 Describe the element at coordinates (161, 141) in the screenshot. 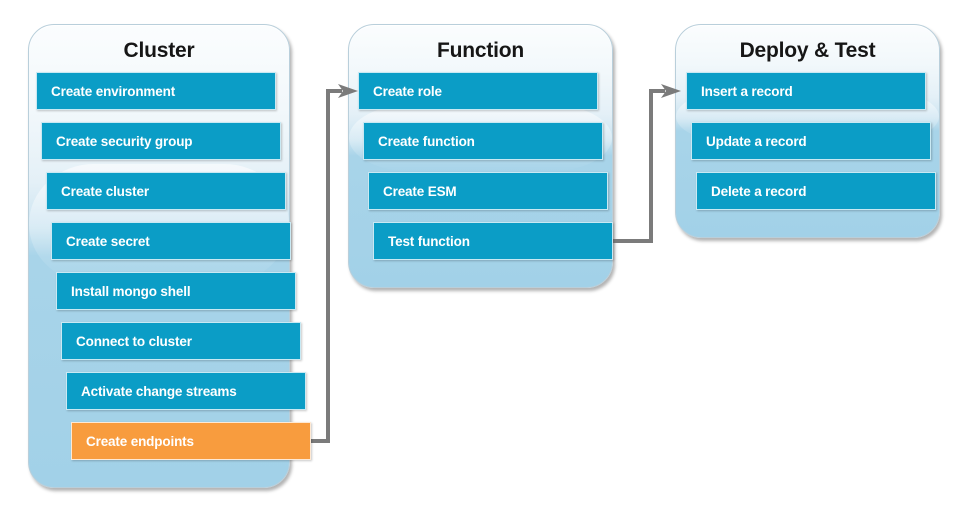

I see `step-create-security-group: Create security group` at that location.